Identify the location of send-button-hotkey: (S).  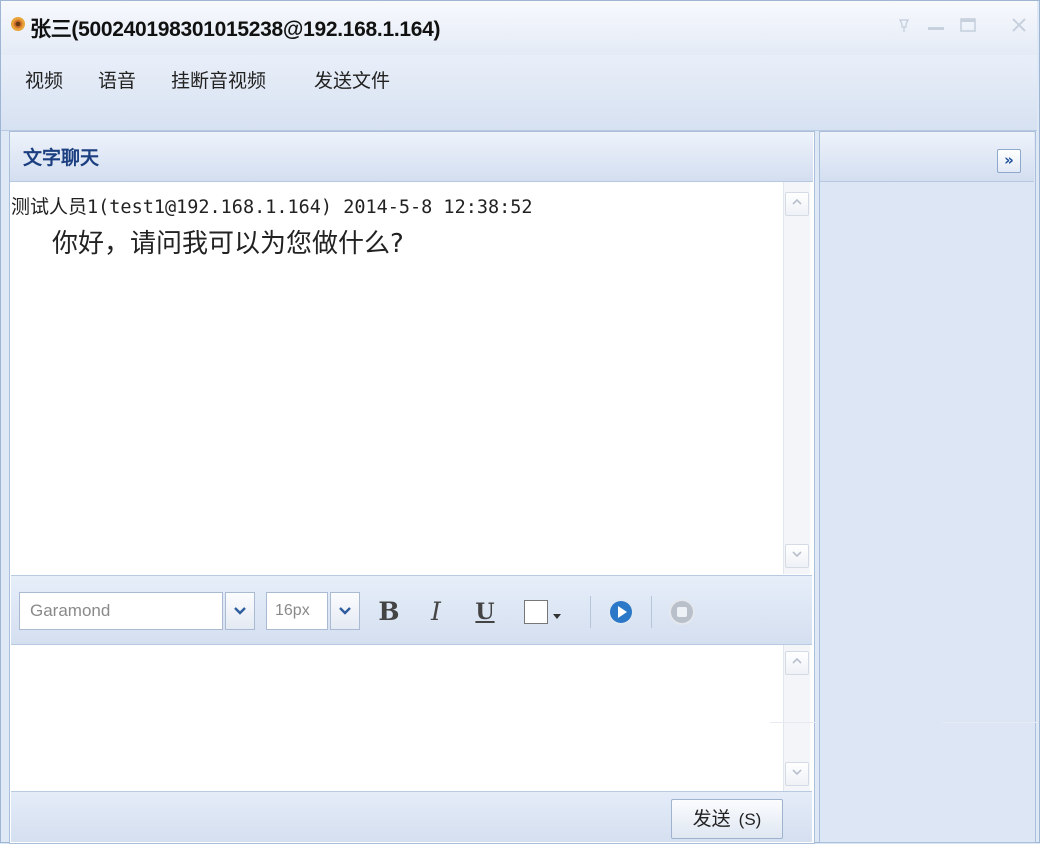
(750, 819).